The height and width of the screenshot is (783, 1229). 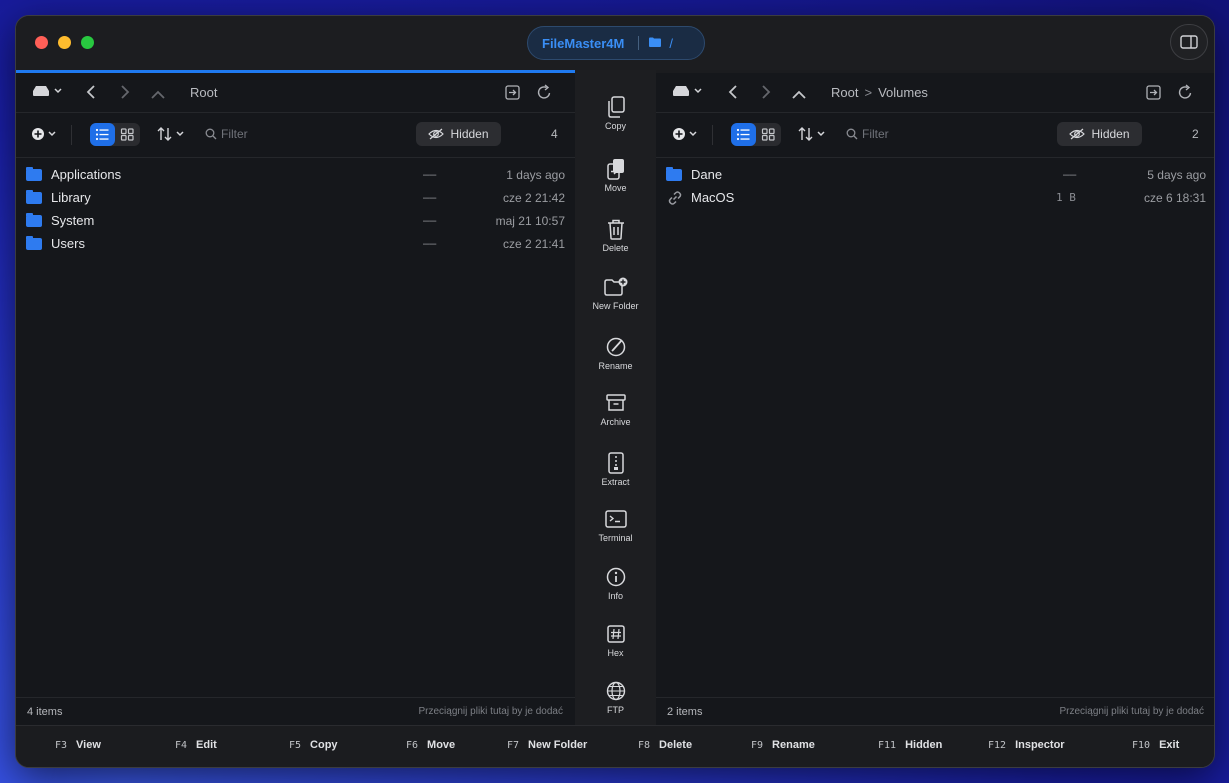 I want to click on fkey-code: F3, so click(x=61, y=745).